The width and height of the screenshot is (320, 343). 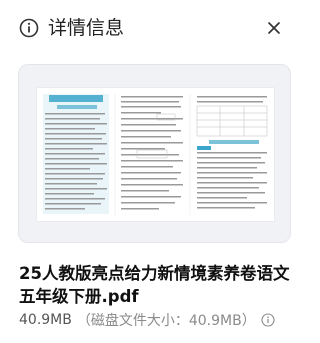 I want to click on file-size: 40.9MB, so click(x=45, y=320).